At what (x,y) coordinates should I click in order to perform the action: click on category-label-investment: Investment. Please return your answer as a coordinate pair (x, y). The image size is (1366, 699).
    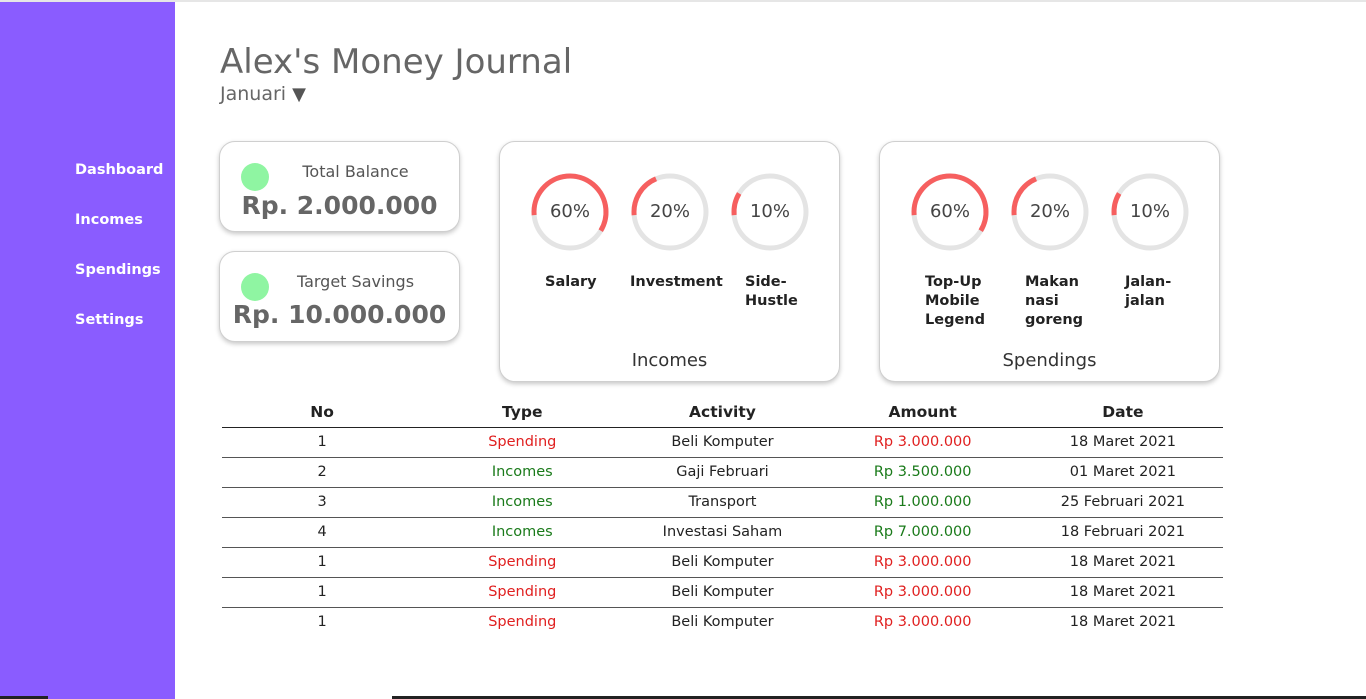
    Looking at the image, I should click on (676, 282).